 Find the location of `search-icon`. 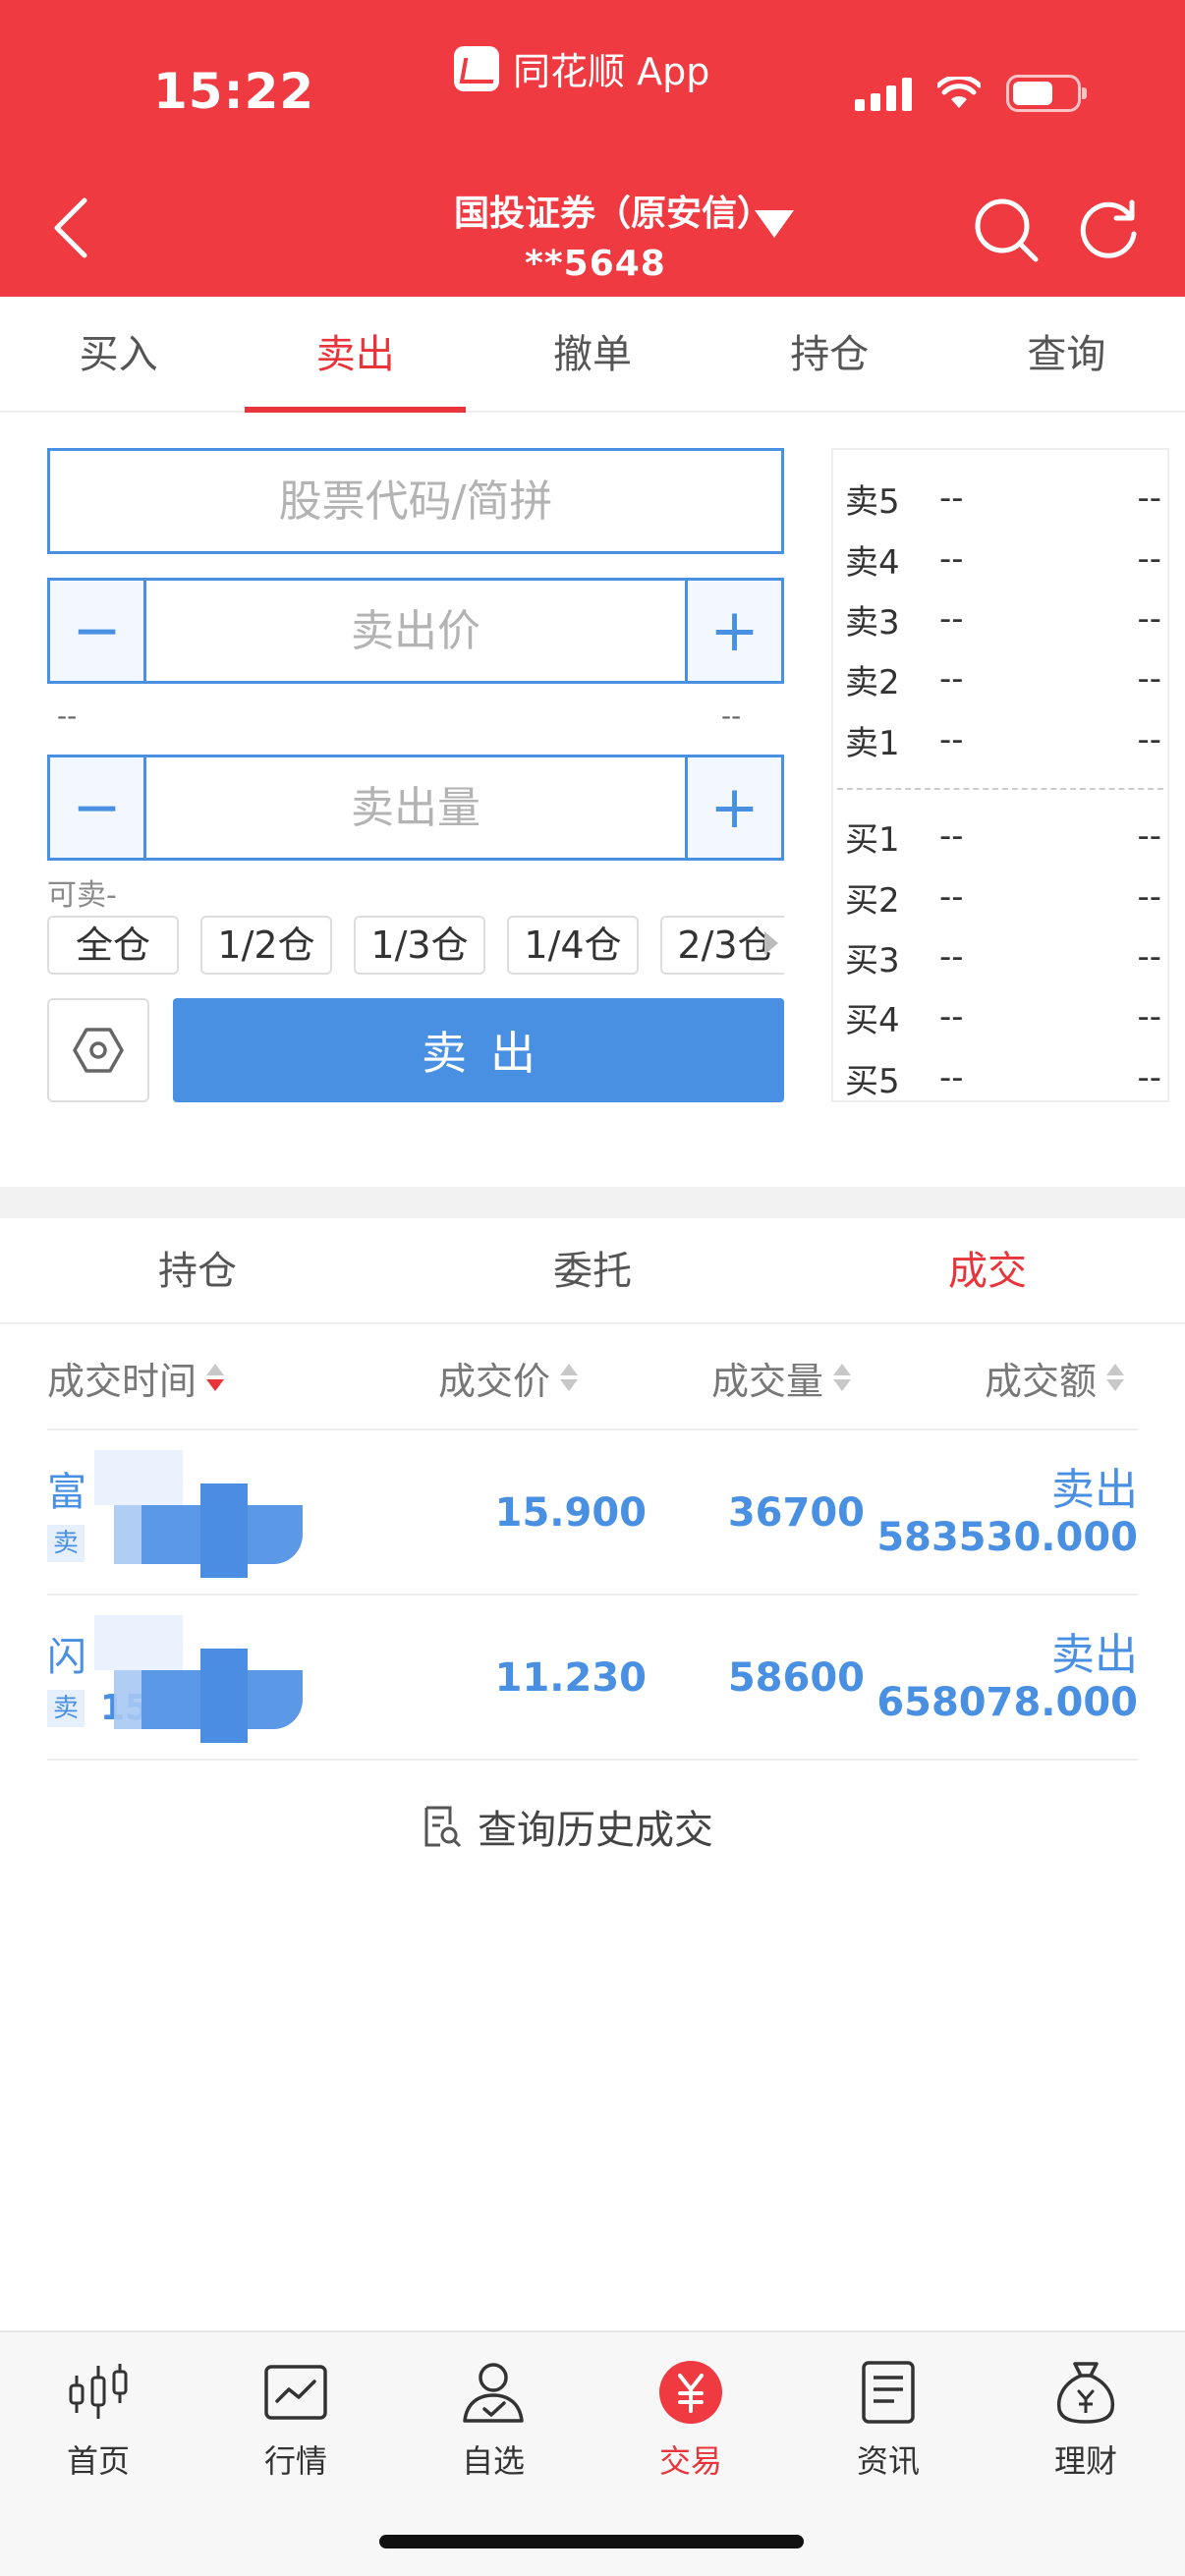

search-icon is located at coordinates (1007, 229).